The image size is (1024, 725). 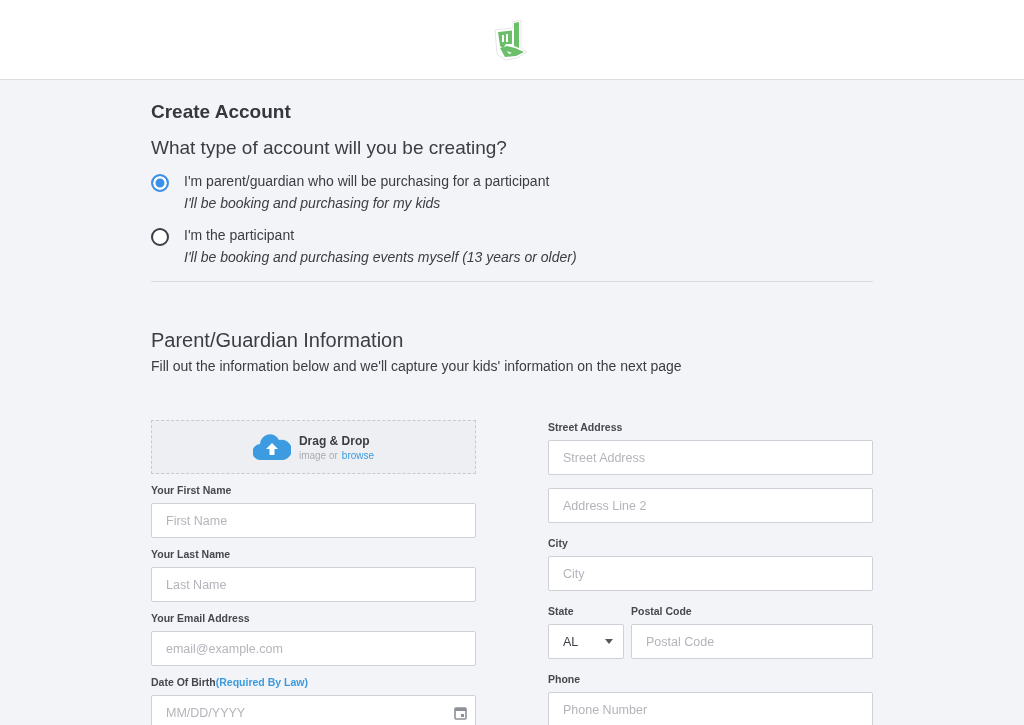 What do you see at coordinates (710, 457) in the screenshot?
I see `input-field: Street Address` at bounding box center [710, 457].